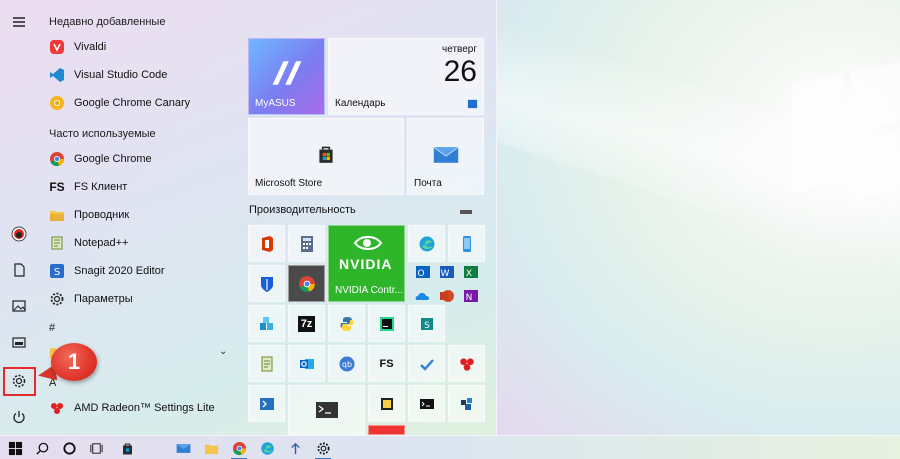 The width and height of the screenshot is (900, 459). What do you see at coordinates (323, 447) in the screenshot?
I see `taskbar-settings` at bounding box center [323, 447].